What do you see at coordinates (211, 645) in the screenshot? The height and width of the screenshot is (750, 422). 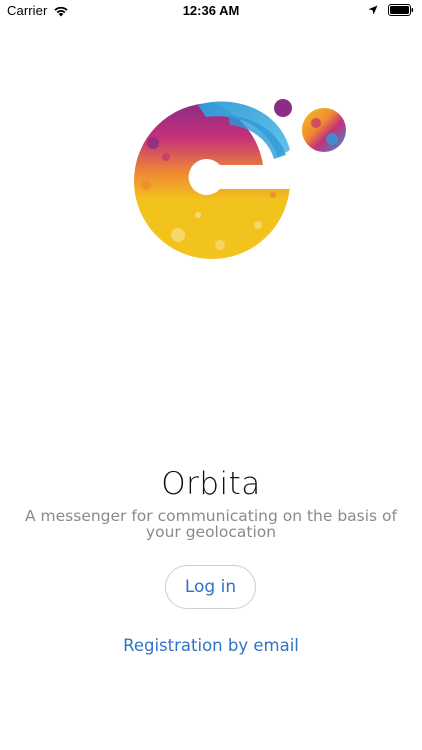 I see `registration-by-email-link: Registration by email` at bounding box center [211, 645].